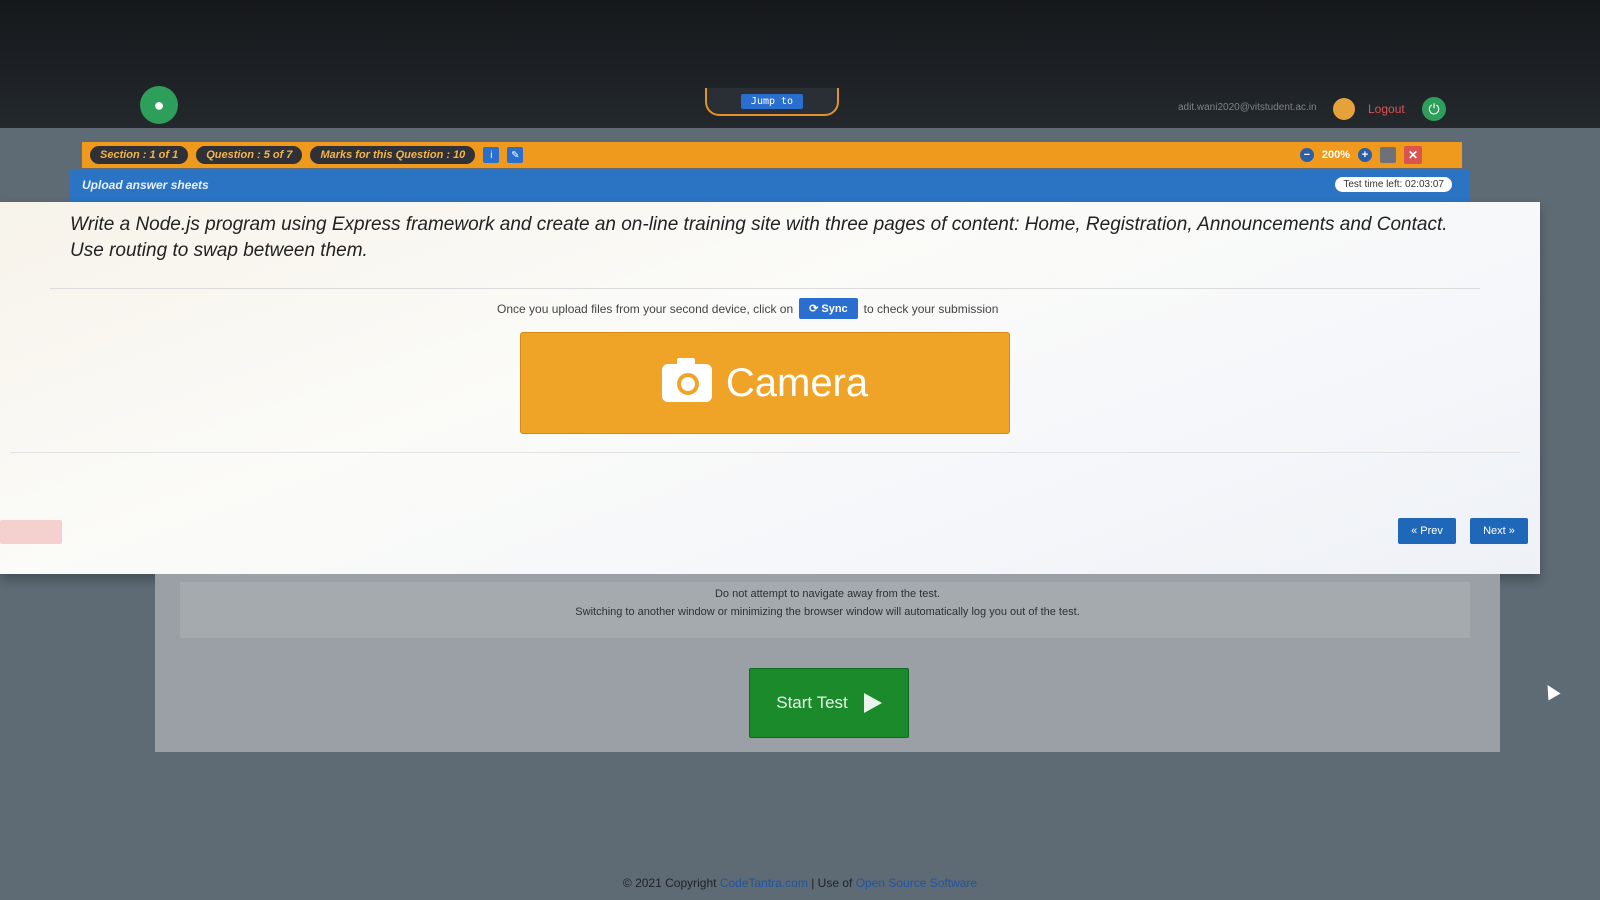 The image size is (1600, 900). Describe the element at coordinates (249, 155) in the screenshot. I see `question-badge: Question : 5 of 7` at that location.